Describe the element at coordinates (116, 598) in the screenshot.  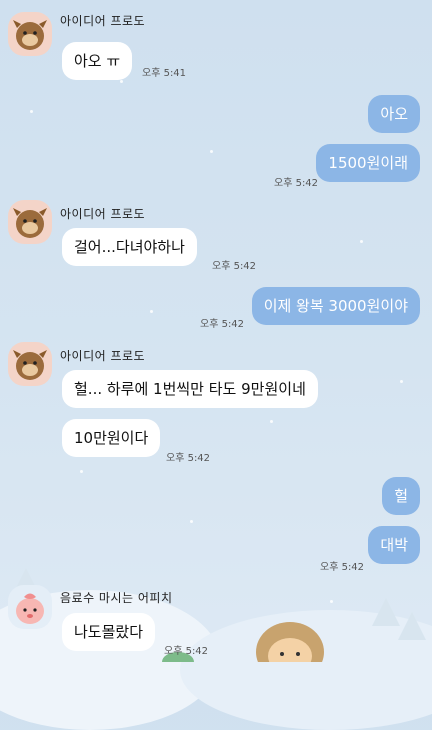
I see `sender-name: 음료수 마시는 어피치` at that location.